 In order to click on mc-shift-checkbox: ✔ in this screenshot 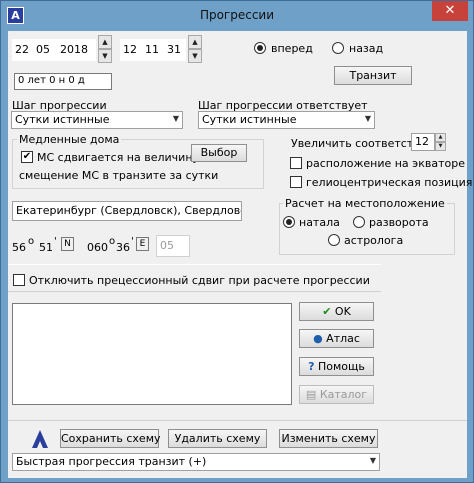, I will do `click(27, 157)`.